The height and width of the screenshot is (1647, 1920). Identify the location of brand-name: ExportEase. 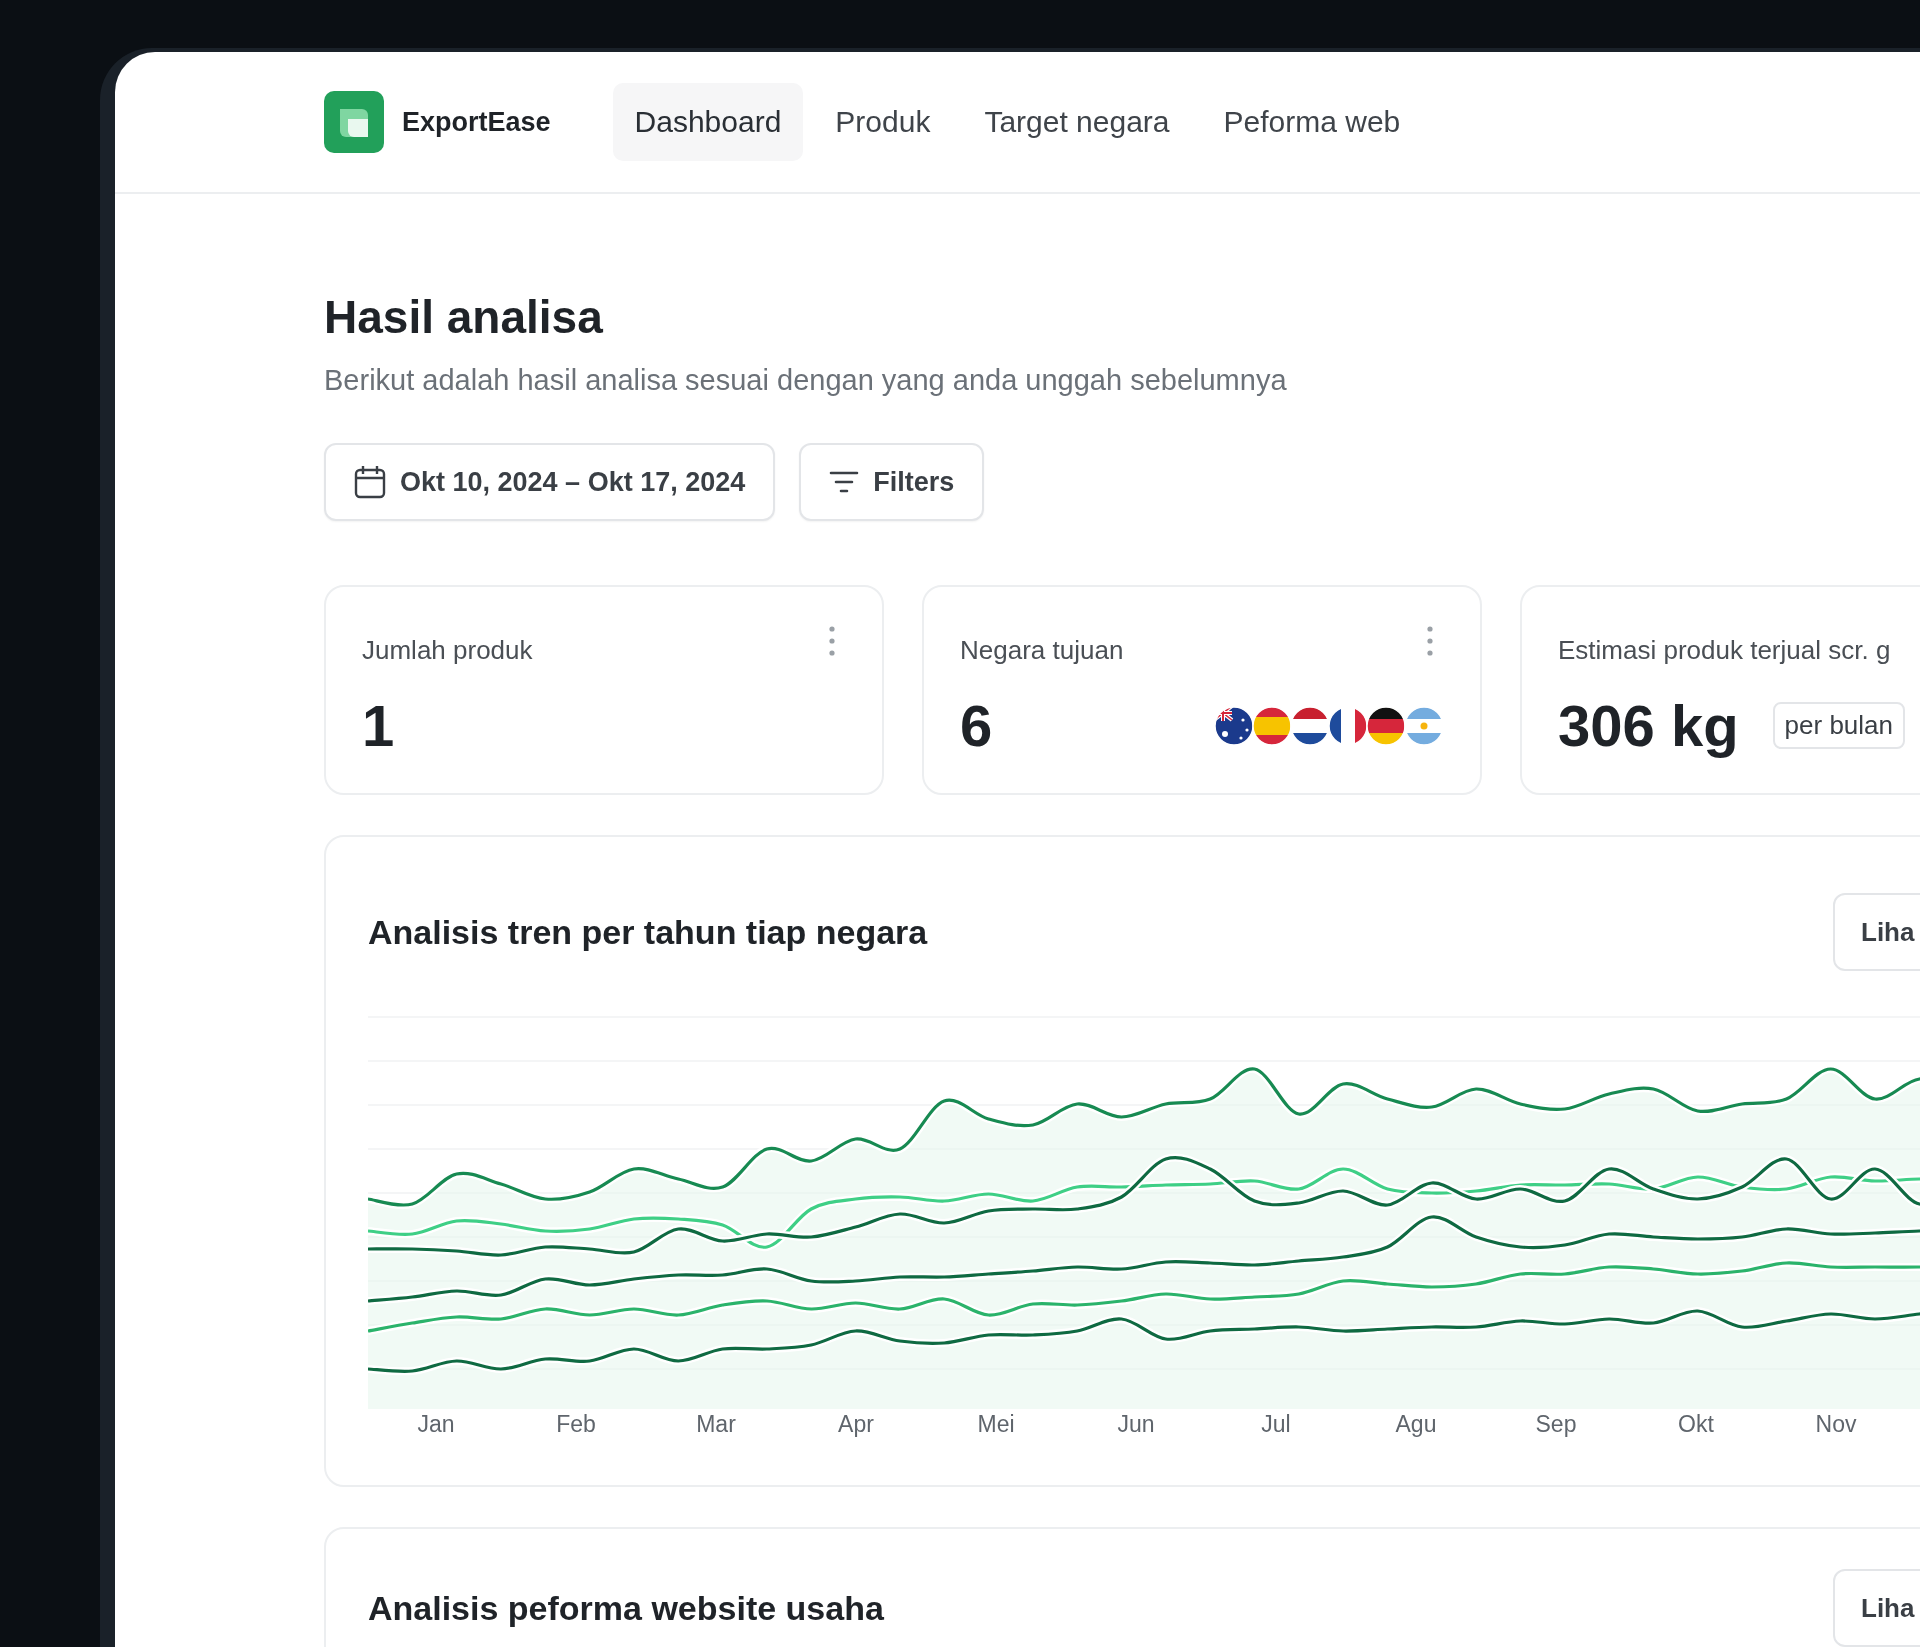
(476, 122).